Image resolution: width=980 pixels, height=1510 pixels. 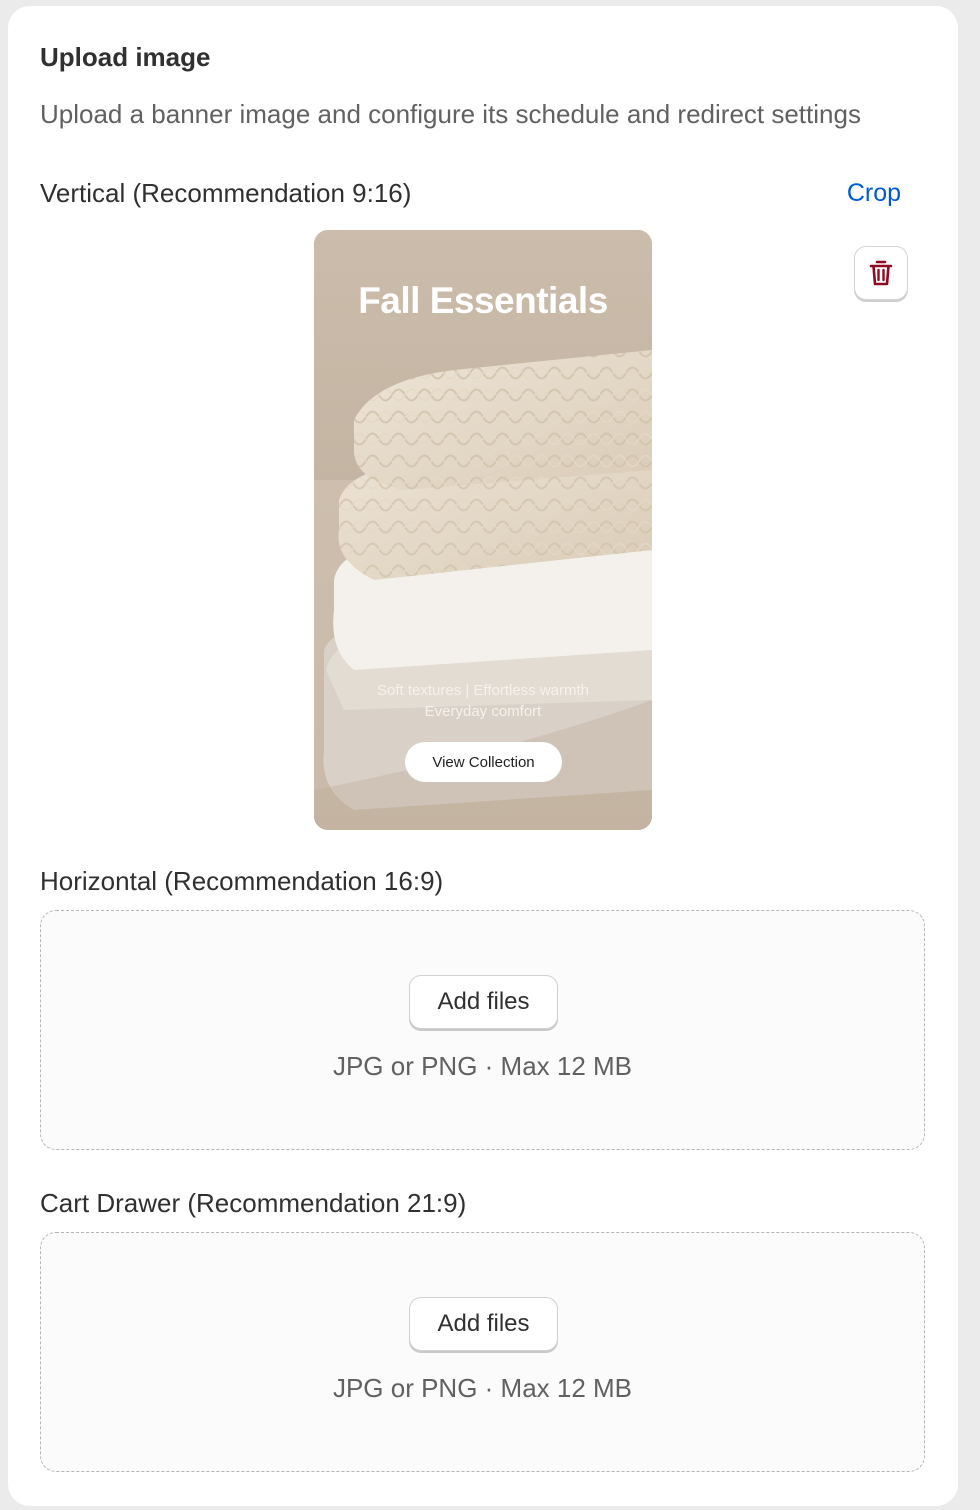 What do you see at coordinates (483, 1324) in the screenshot?
I see `cart-drawer-add-files-button: Add files` at bounding box center [483, 1324].